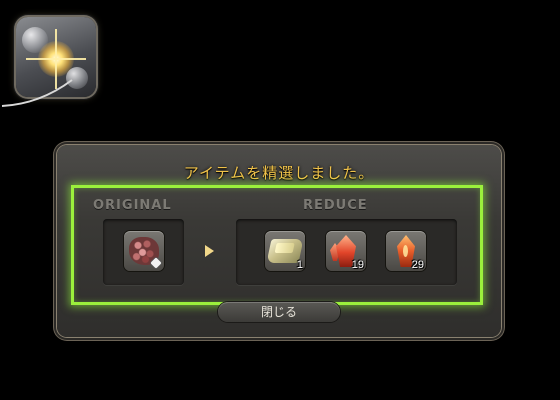 This screenshot has height=400, width=560. I want to click on item-quantity: 29, so click(417, 265).